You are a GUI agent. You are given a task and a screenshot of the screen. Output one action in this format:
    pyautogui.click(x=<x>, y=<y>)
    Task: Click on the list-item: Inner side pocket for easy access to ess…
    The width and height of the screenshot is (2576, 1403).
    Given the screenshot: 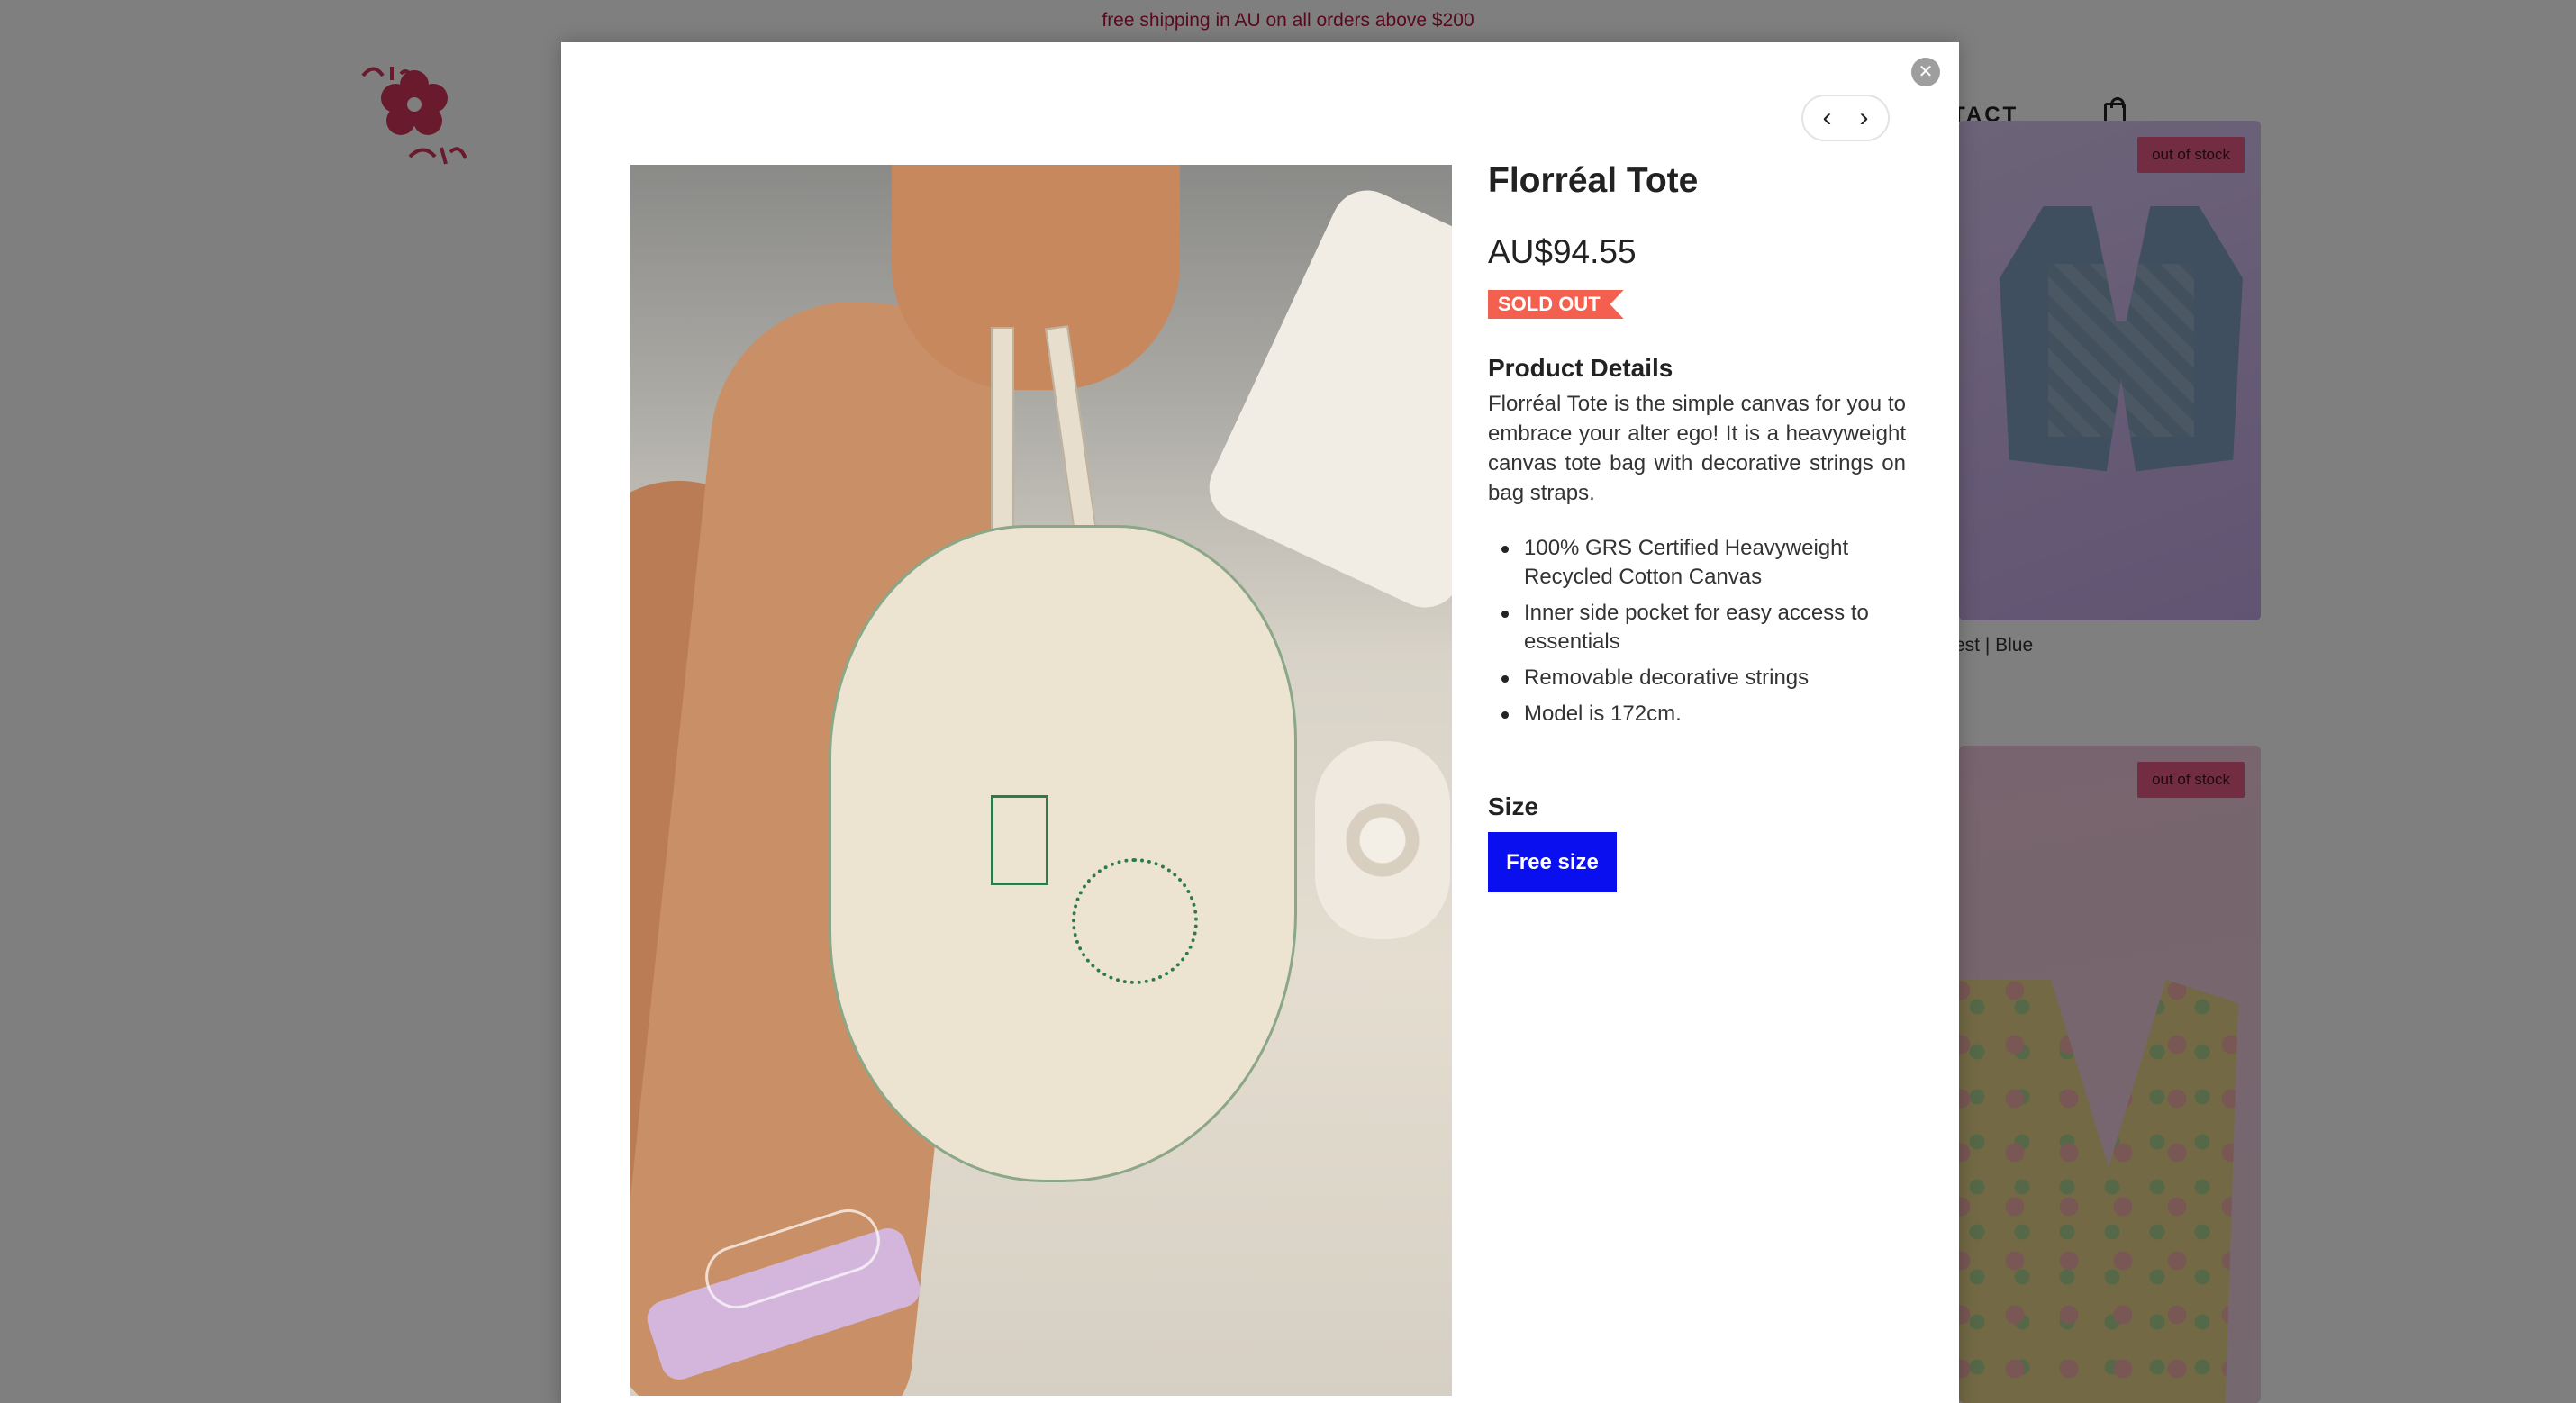 What is the action you would take?
    pyautogui.click(x=1697, y=627)
    